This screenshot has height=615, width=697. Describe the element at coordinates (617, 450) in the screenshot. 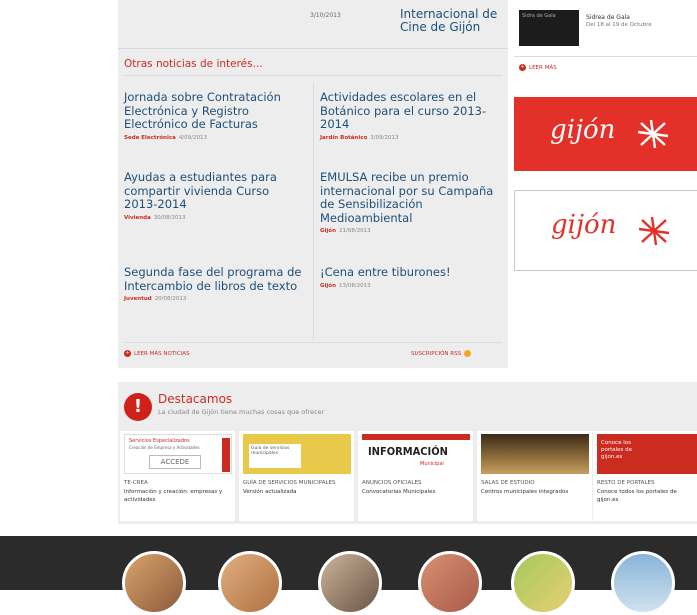

I see `thumb-title: Conoce los portales de gijon.es` at that location.